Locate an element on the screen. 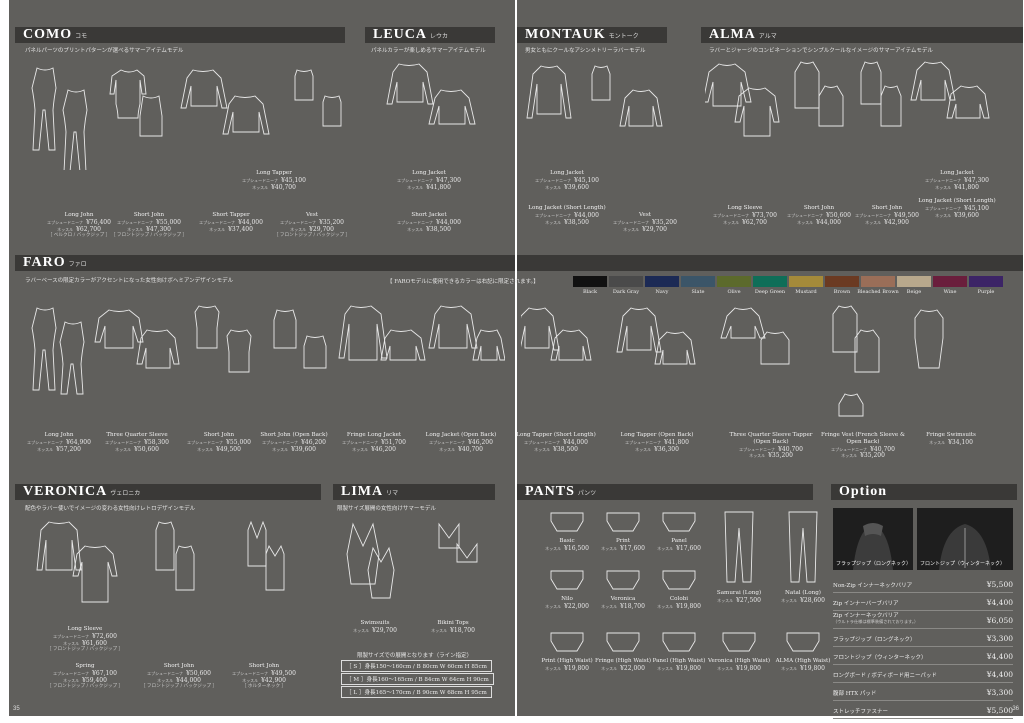 The width and height of the screenshot is (1024, 723). color-swatch-label: Purple is located at coordinates (986, 292).